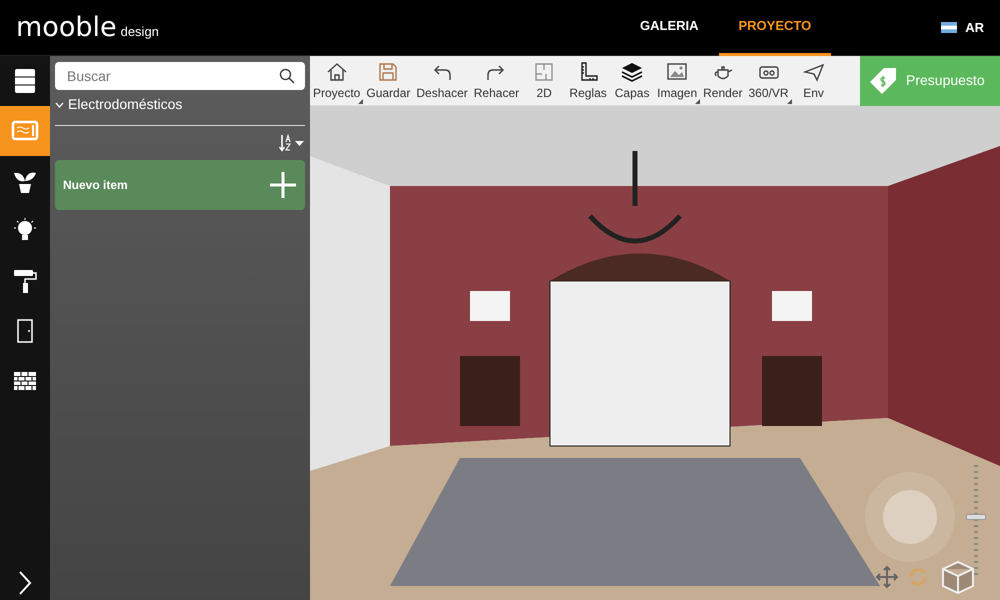 The height and width of the screenshot is (600, 1000). I want to click on new-item-button: Nuevo item, so click(180, 185).